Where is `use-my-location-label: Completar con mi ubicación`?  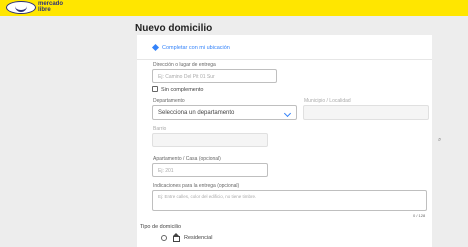 use-my-location-label: Completar con mi ubicación is located at coordinates (196, 48).